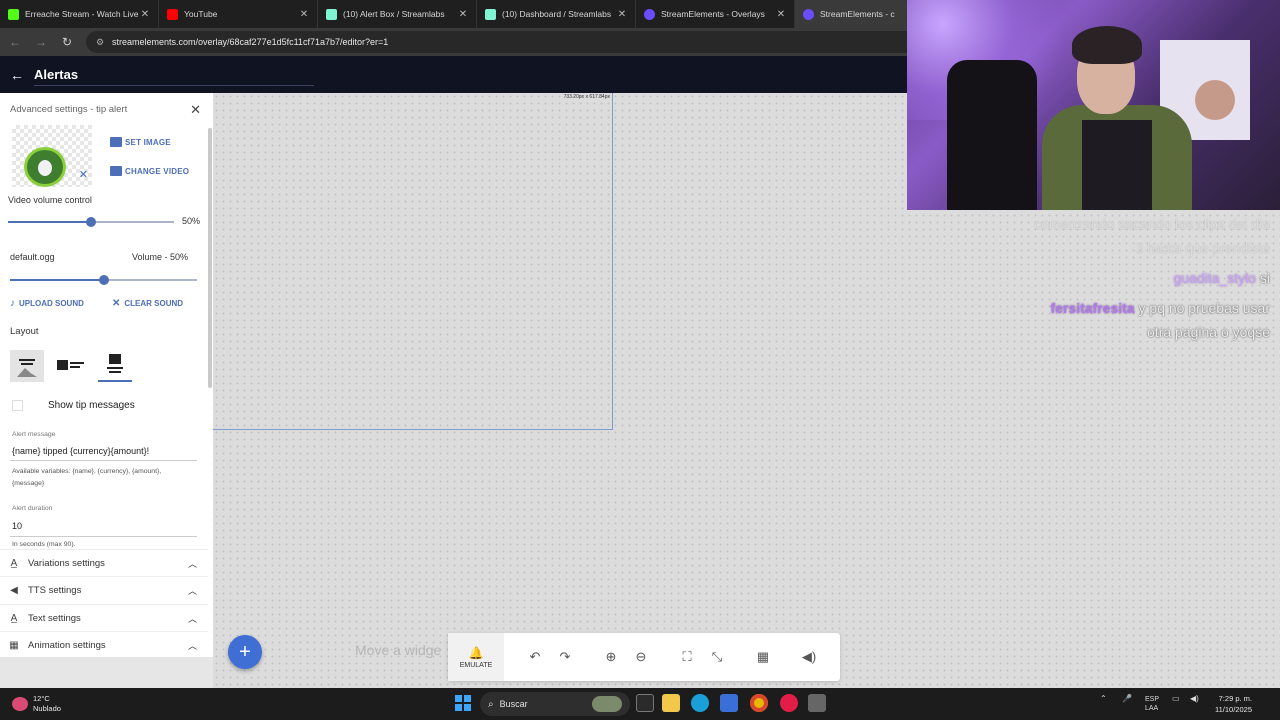 The height and width of the screenshot is (720, 1280). What do you see at coordinates (116, 171) in the screenshot?
I see `video-icon` at bounding box center [116, 171].